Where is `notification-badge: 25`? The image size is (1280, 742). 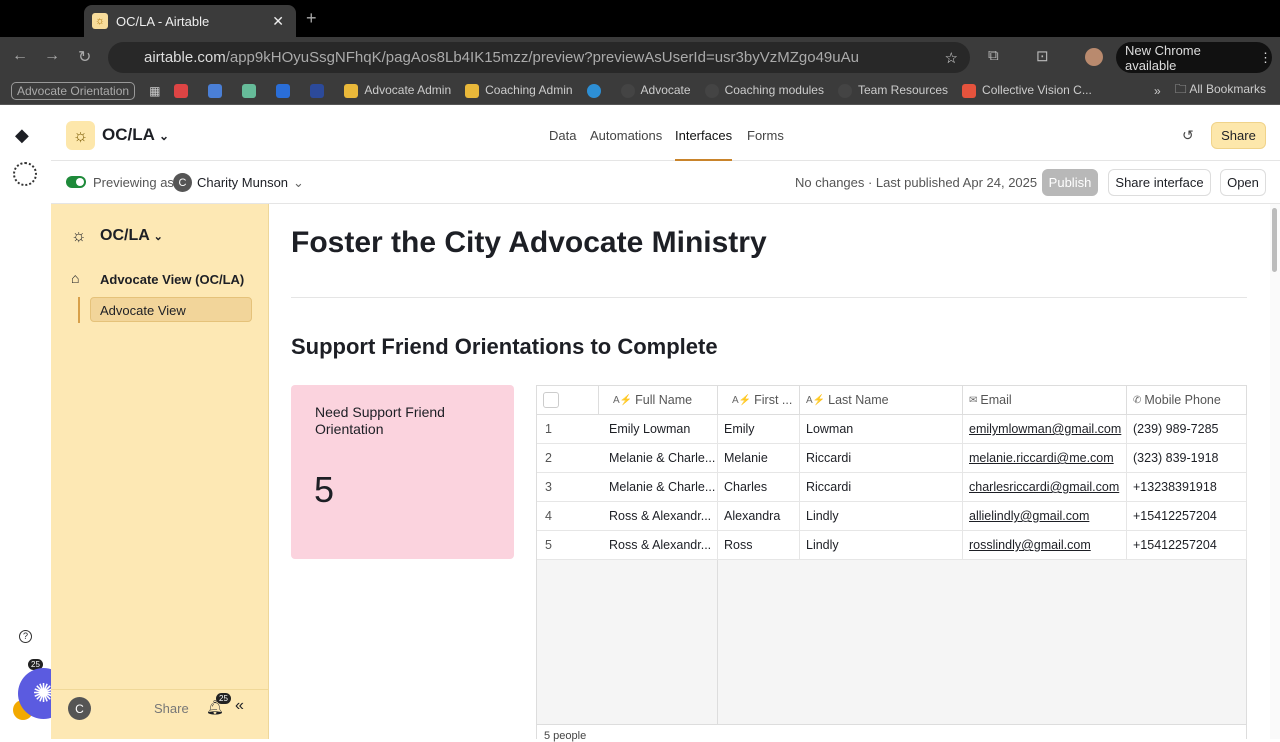
notification-badge: 25 is located at coordinates (223, 698).